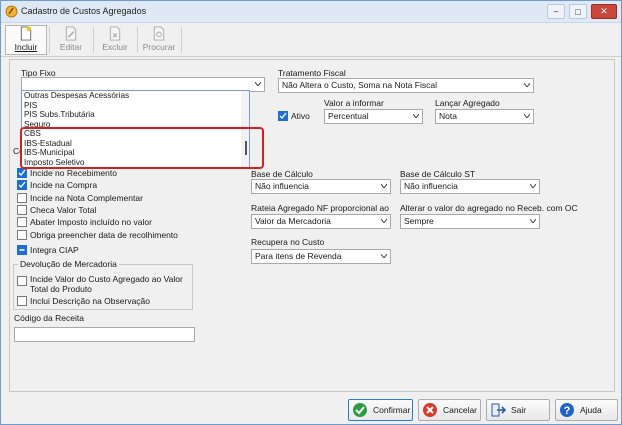  What do you see at coordinates (26, 47) in the screenshot?
I see `incluir-label: Incluir` at bounding box center [26, 47].